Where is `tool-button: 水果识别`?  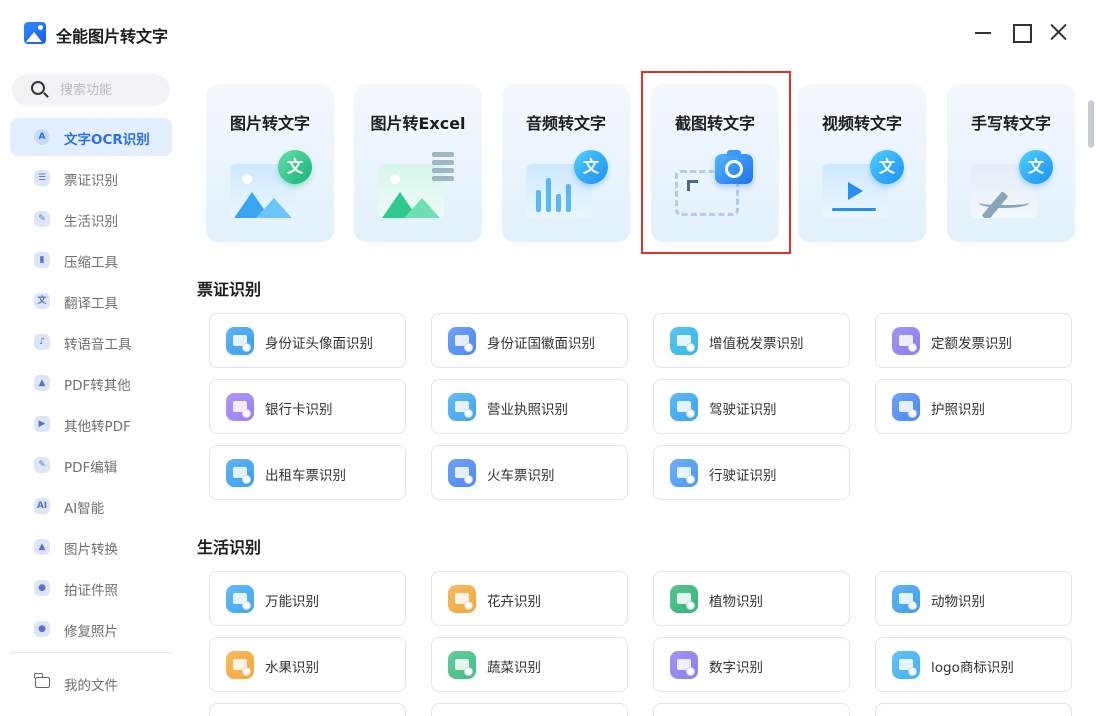 tool-button: 水果识别 is located at coordinates (307, 664).